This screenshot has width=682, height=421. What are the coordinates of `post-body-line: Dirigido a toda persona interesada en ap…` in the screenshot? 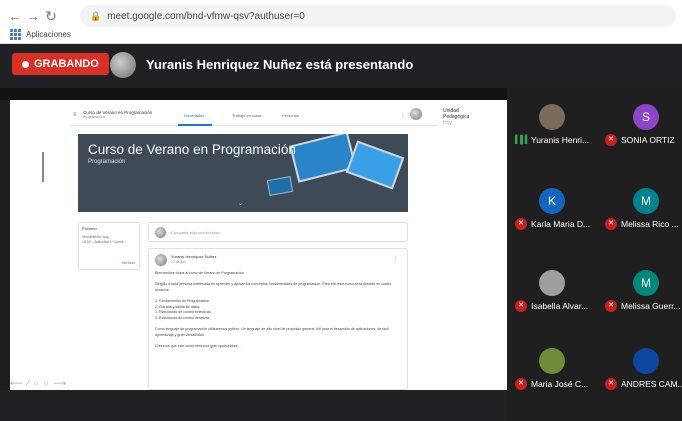 It's located at (273, 287).